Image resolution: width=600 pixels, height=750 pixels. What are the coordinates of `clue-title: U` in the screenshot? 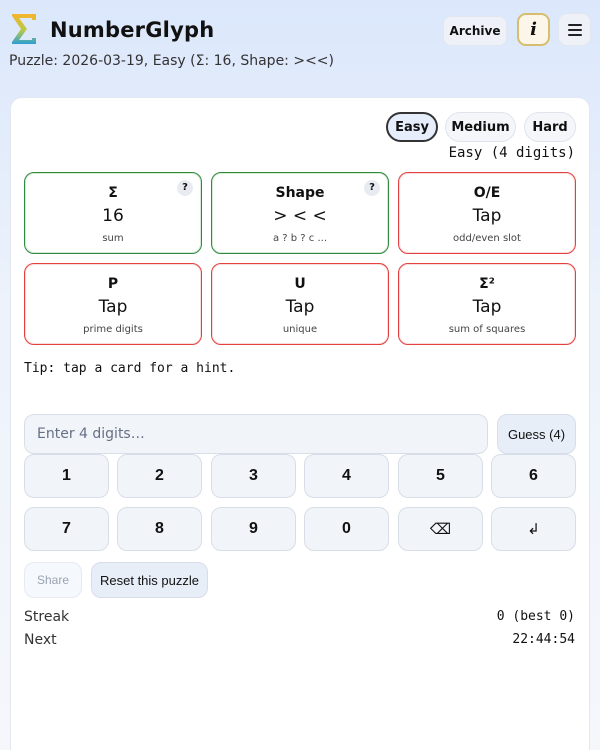 It's located at (300, 284).